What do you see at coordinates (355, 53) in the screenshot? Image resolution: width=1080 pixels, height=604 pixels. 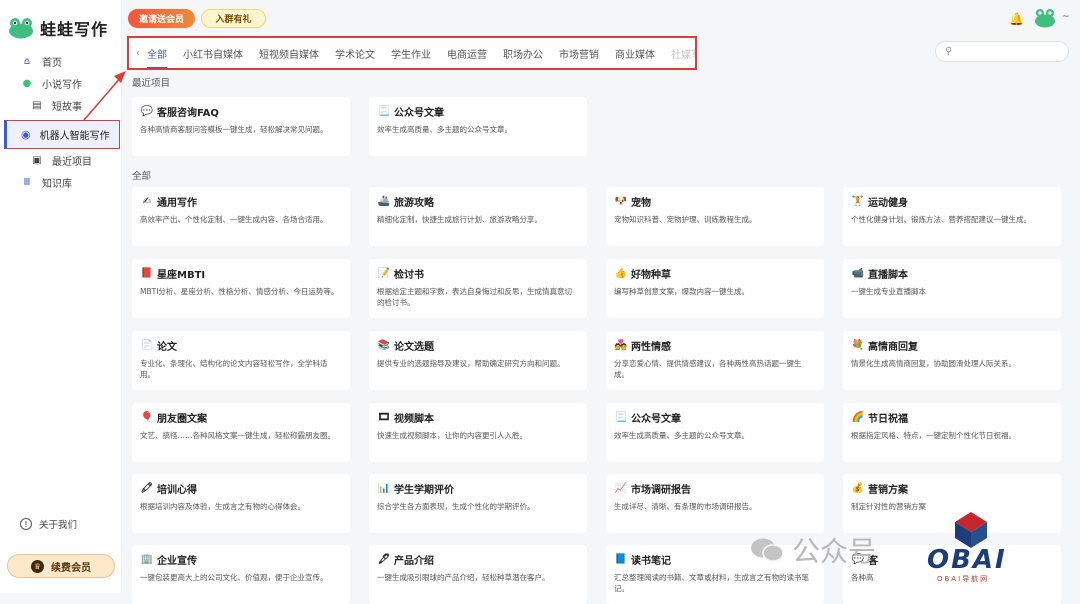 I see `tab-academic: 学术论文` at bounding box center [355, 53].